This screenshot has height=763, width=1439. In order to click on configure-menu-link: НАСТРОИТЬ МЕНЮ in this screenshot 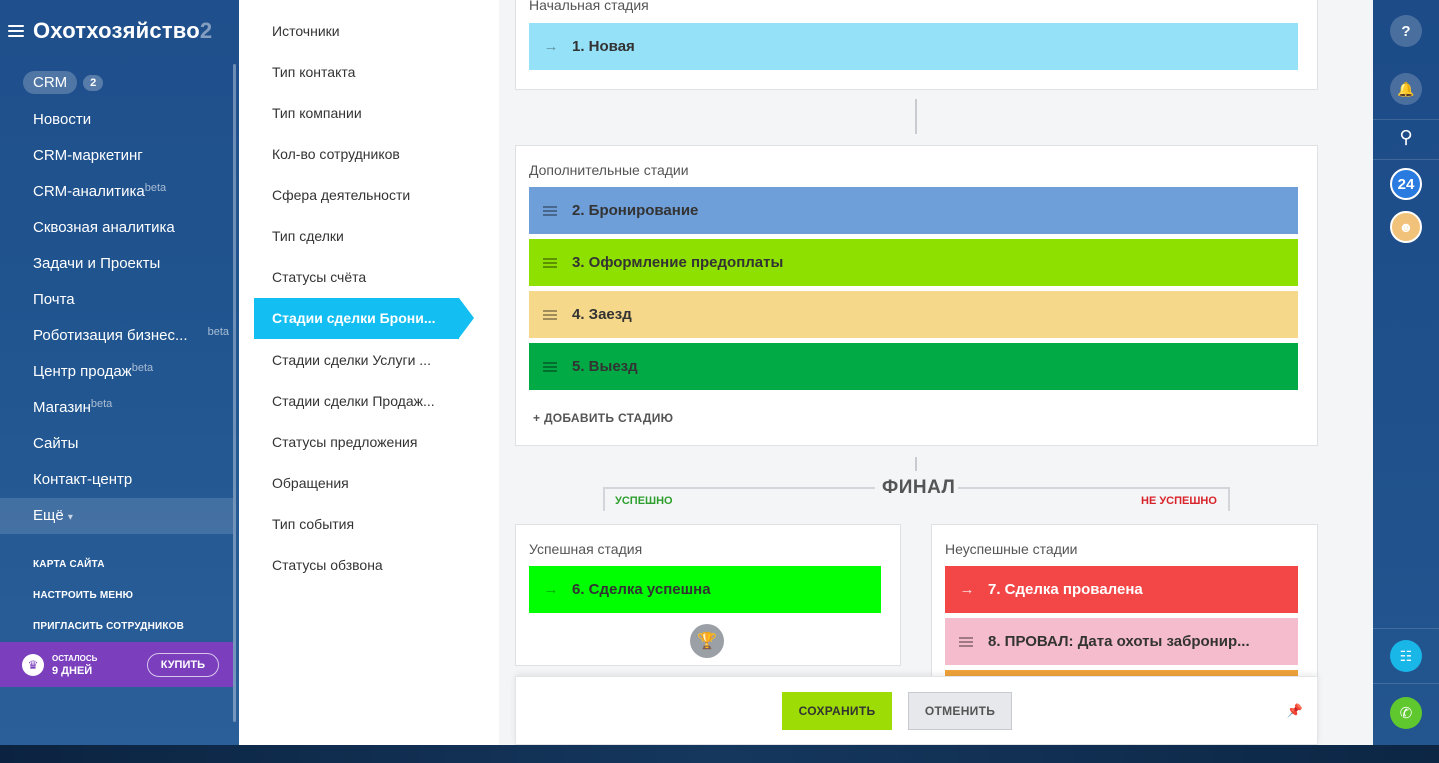, I will do `click(108, 599)`.